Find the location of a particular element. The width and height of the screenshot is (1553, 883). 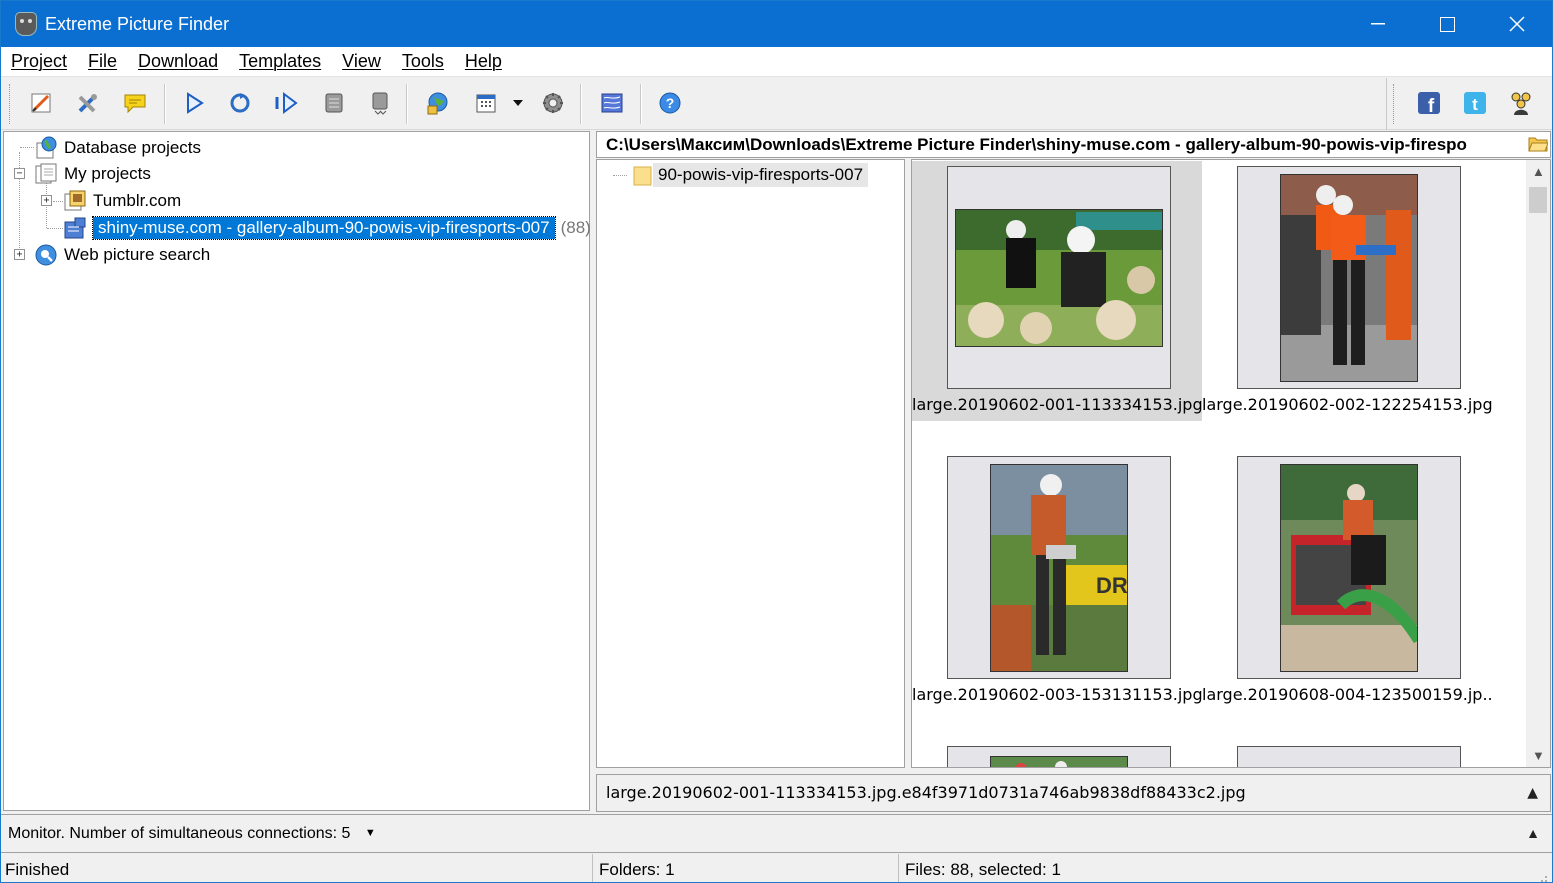

tree-item-tumblr: Tumblr.com is located at coordinates (122, 201).